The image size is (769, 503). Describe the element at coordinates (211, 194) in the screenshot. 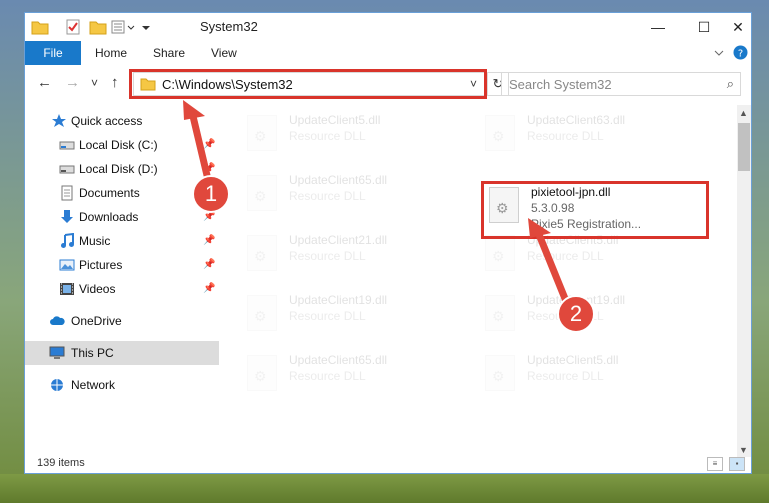

I see `step-1-badge: 1` at that location.